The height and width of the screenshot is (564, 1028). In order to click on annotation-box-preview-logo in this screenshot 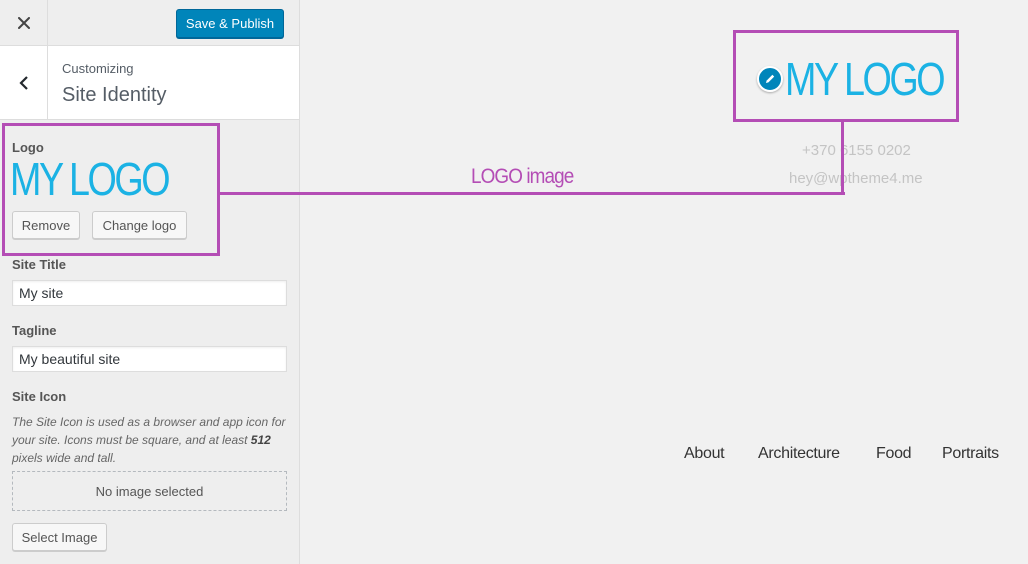, I will do `click(846, 76)`.